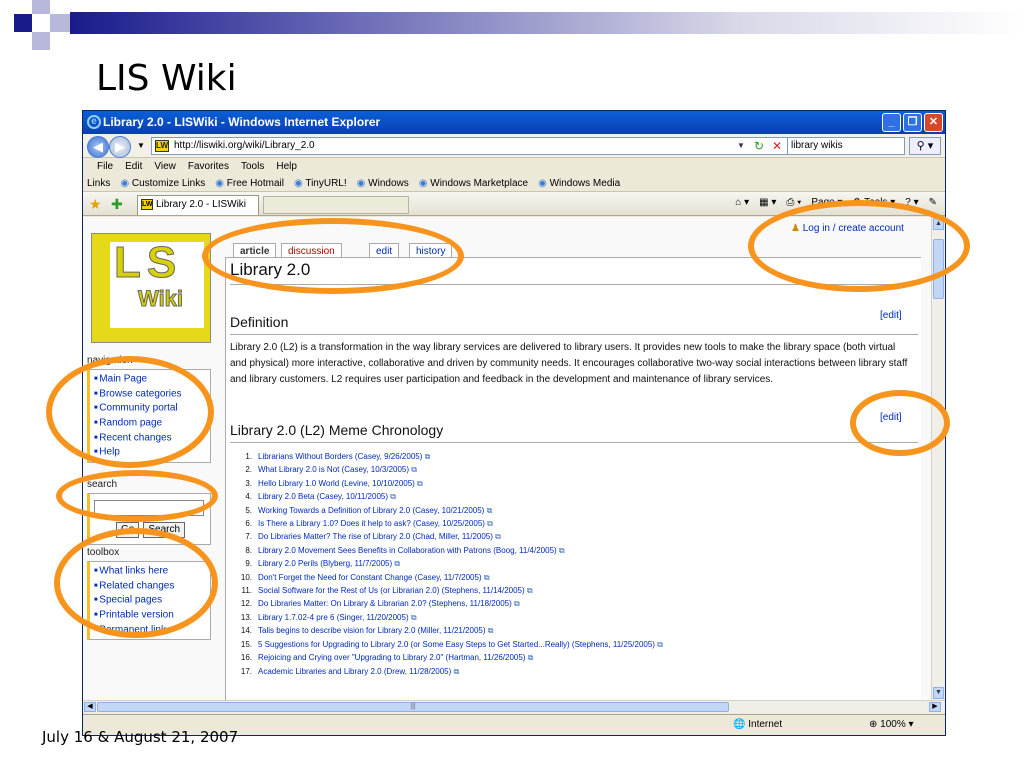  Describe the element at coordinates (413, 707) in the screenshot. I see `horizontal-scroll-thumb: |||` at that location.